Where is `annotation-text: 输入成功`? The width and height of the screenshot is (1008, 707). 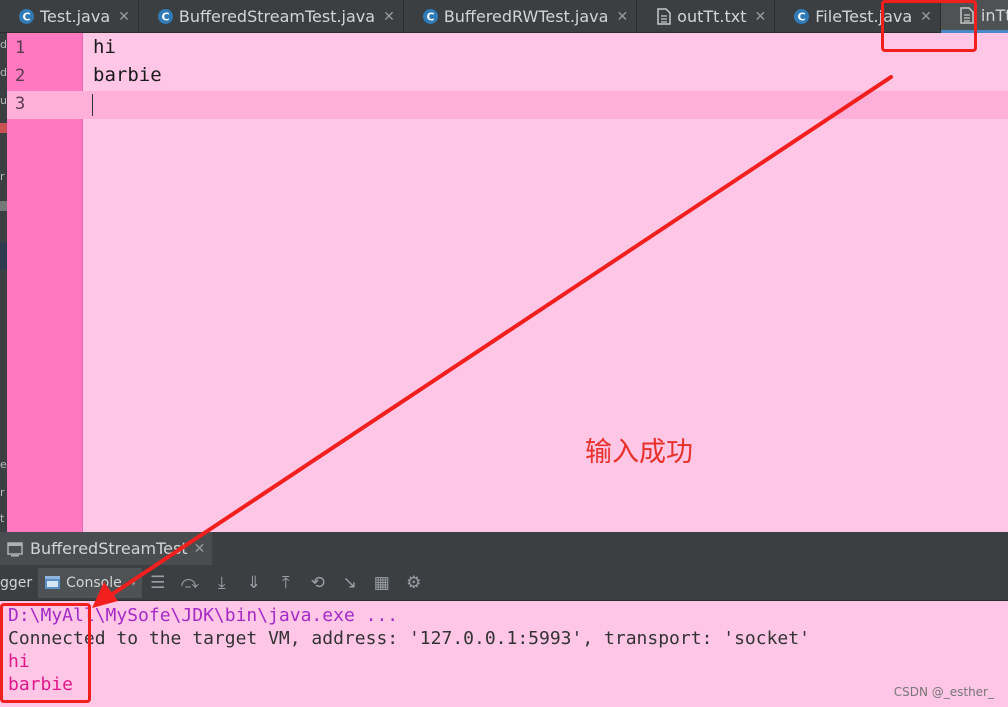
annotation-text: 输入成功 is located at coordinates (639, 452).